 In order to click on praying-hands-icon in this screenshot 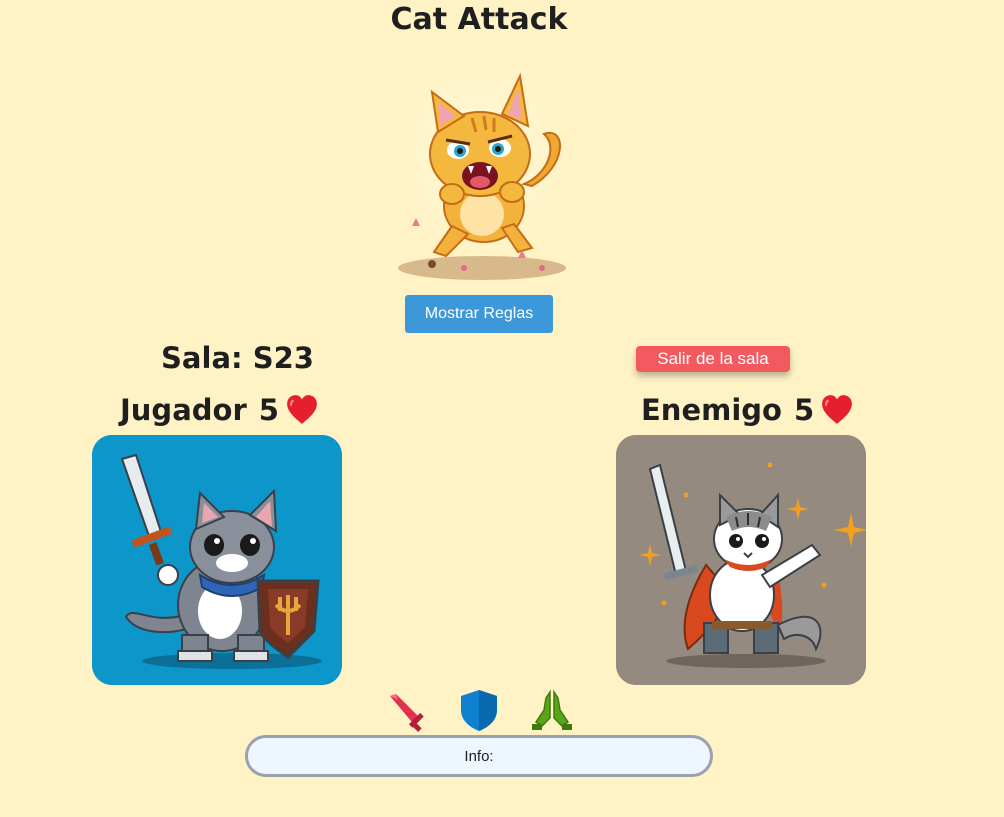, I will do `click(552, 710)`.